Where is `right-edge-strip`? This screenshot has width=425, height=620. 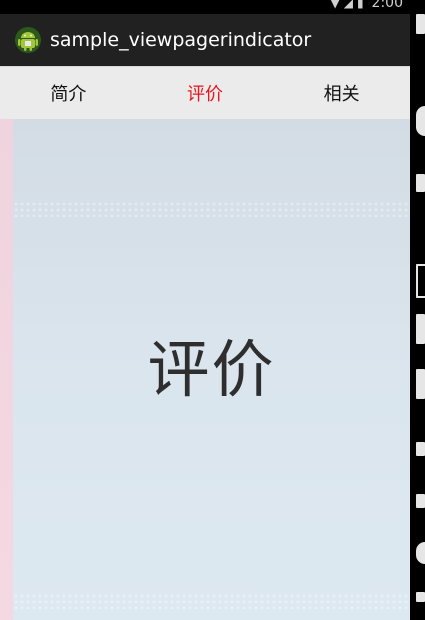 right-edge-strip is located at coordinates (417, 317).